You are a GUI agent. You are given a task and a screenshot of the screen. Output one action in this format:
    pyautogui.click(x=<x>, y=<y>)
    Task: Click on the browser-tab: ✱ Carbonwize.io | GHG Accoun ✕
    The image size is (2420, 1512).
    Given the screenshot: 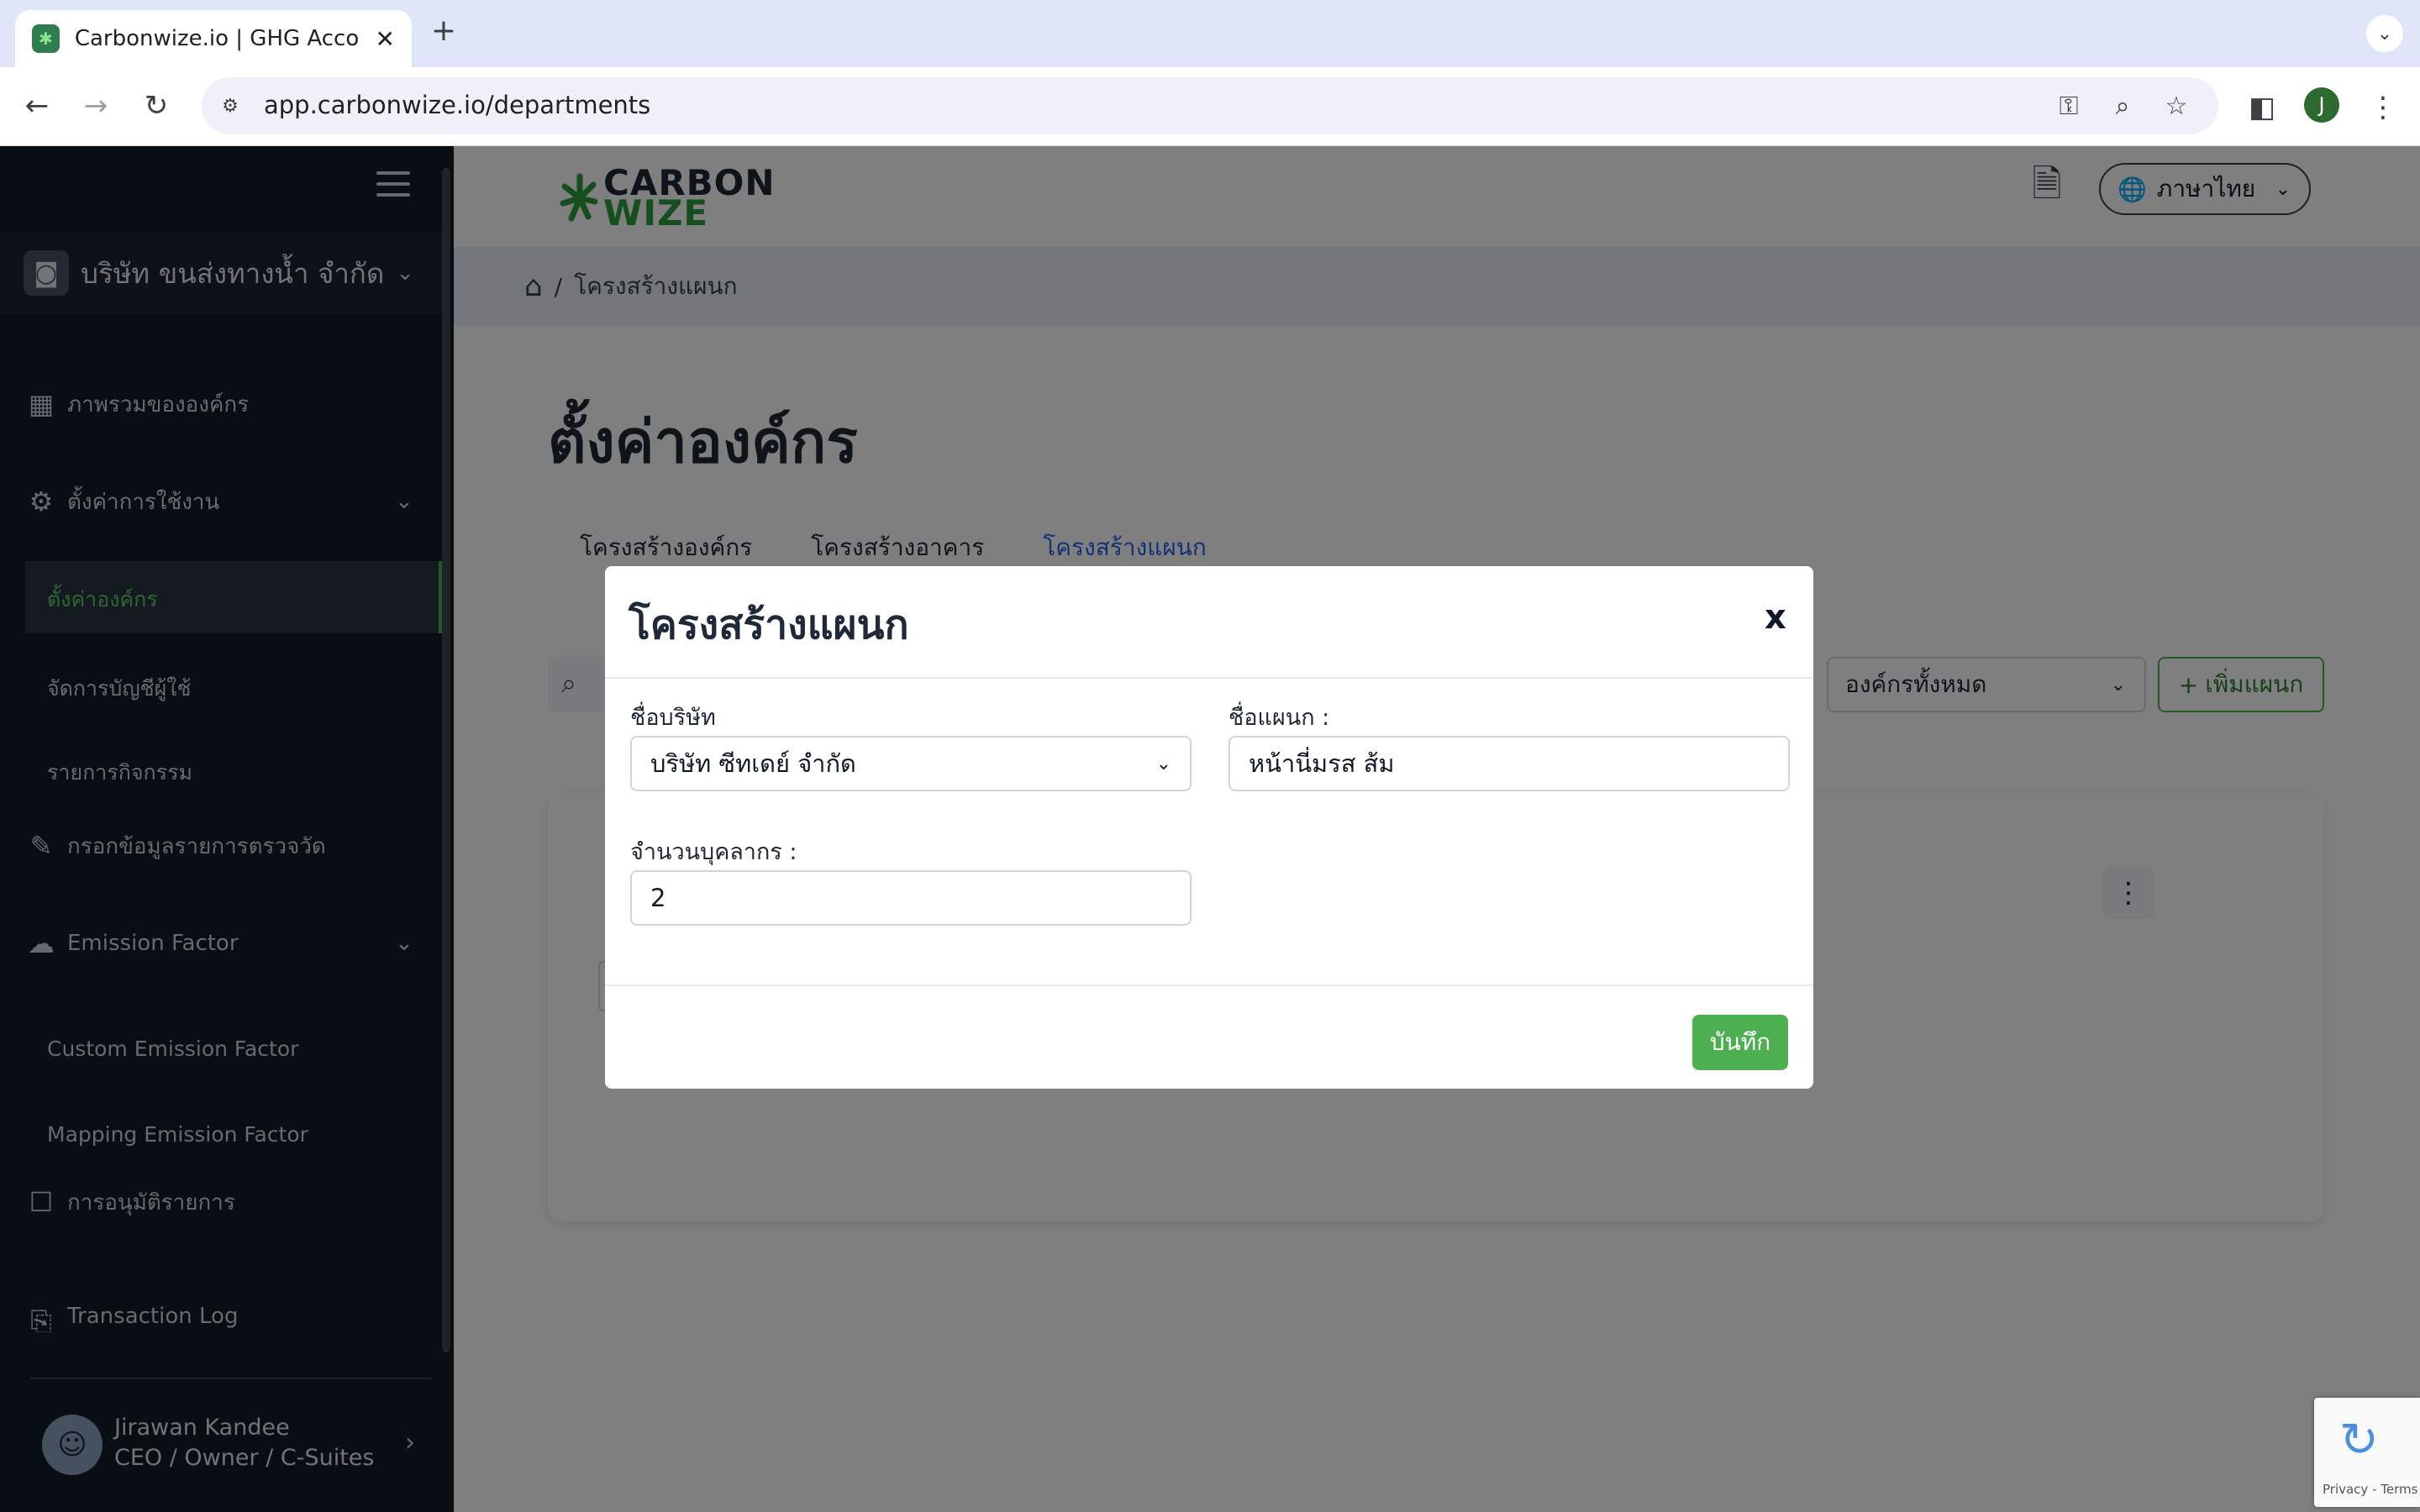 What is the action you would take?
    pyautogui.click(x=214, y=38)
    